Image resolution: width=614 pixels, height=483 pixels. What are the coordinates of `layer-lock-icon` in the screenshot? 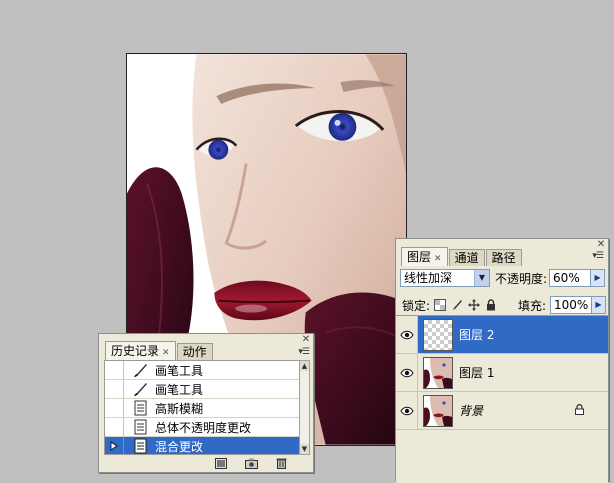 It's located at (579, 410).